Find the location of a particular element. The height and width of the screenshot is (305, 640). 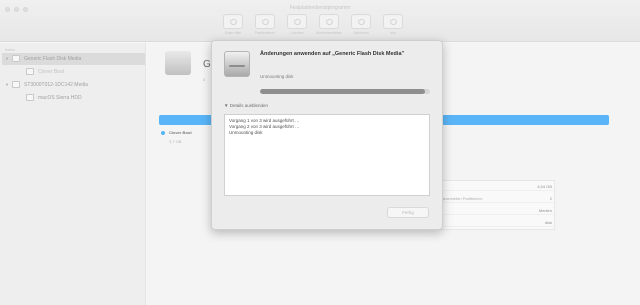

log-line: Unmounting disk is located at coordinates (246, 132).